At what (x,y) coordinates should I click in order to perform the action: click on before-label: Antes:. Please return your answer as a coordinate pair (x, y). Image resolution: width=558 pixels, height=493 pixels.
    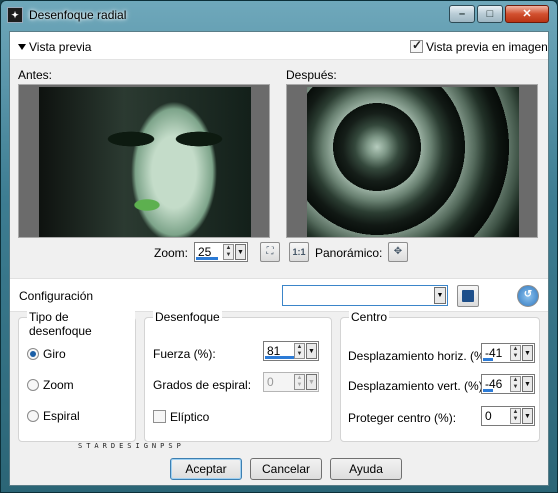
    Looking at the image, I should click on (35, 75).